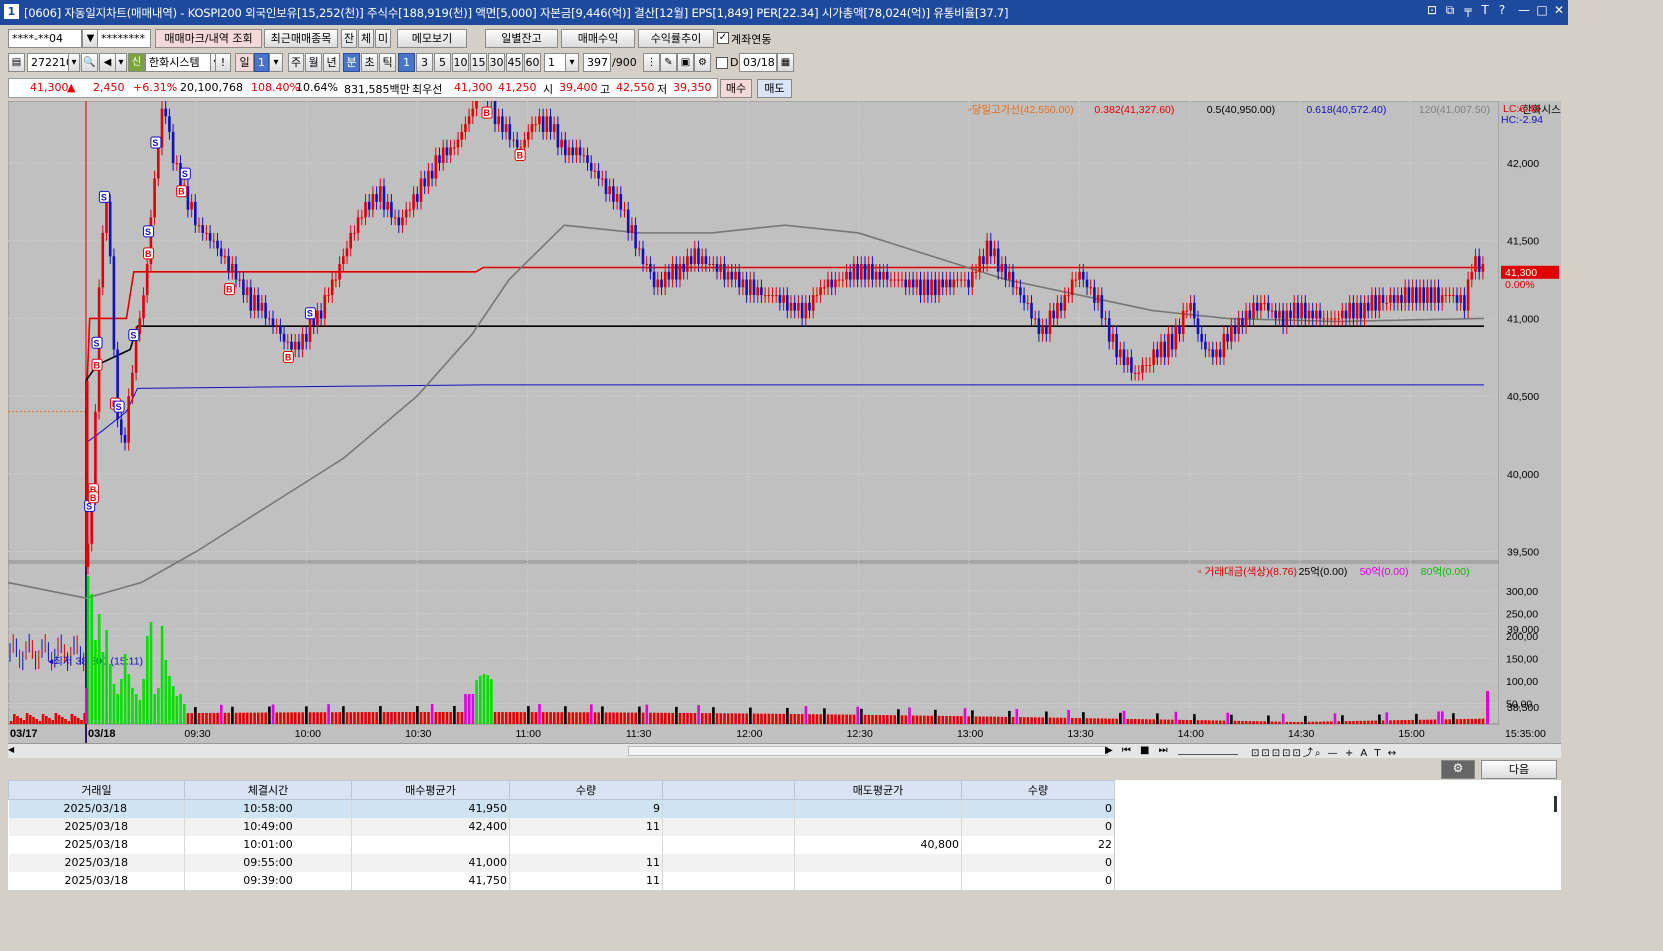 The height and width of the screenshot is (951, 1663). Describe the element at coordinates (561, 808) in the screenshot. I see `table-row: 2025/03/18 10:58:00 41,950 9 0` at that location.